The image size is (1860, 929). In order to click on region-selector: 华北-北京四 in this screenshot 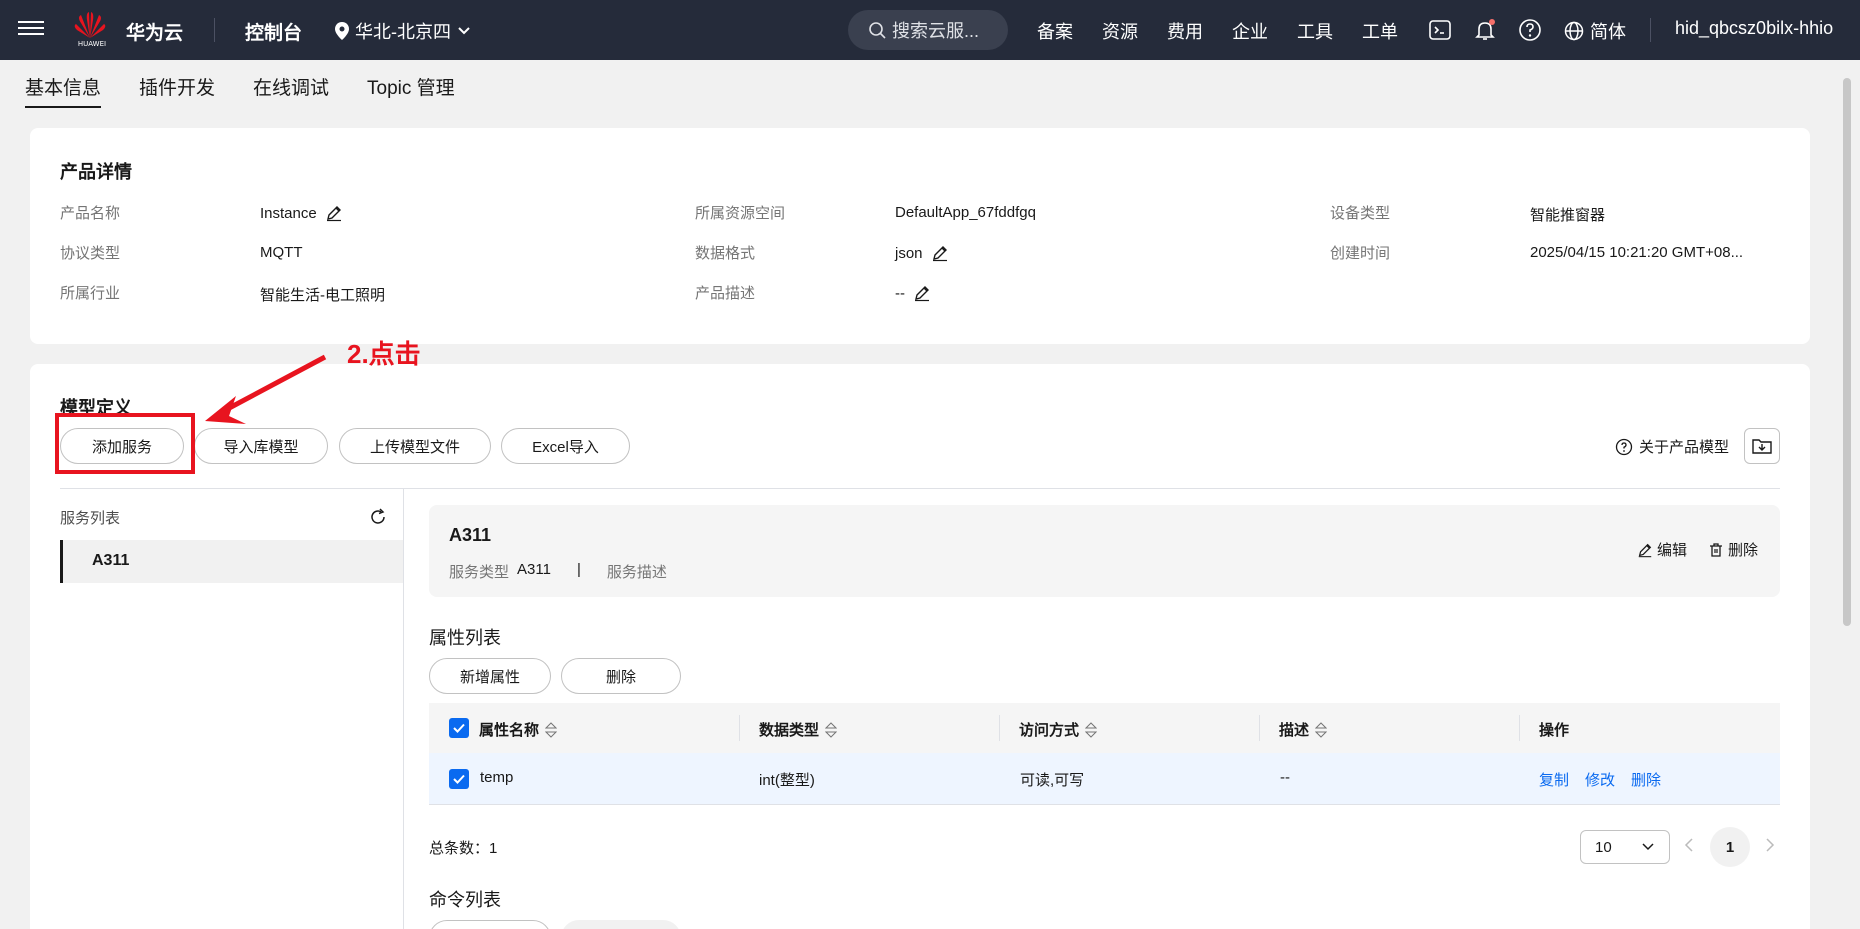, I will do `click(403, 31)`.